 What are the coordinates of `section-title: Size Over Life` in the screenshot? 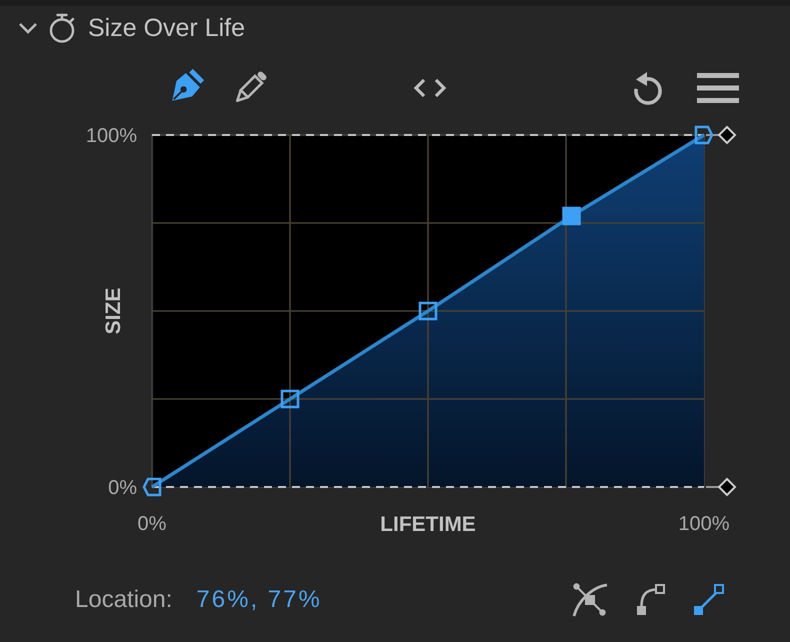 It's located at (167, 28).